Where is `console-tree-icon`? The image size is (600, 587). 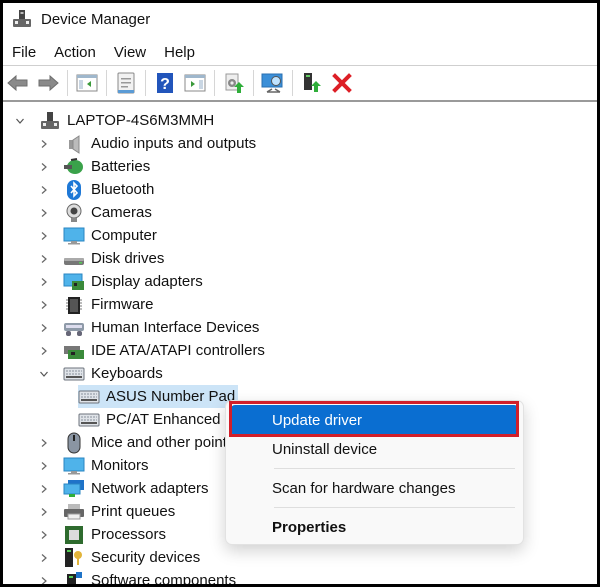 console-tree-icon is located at coordinates (87, 83).